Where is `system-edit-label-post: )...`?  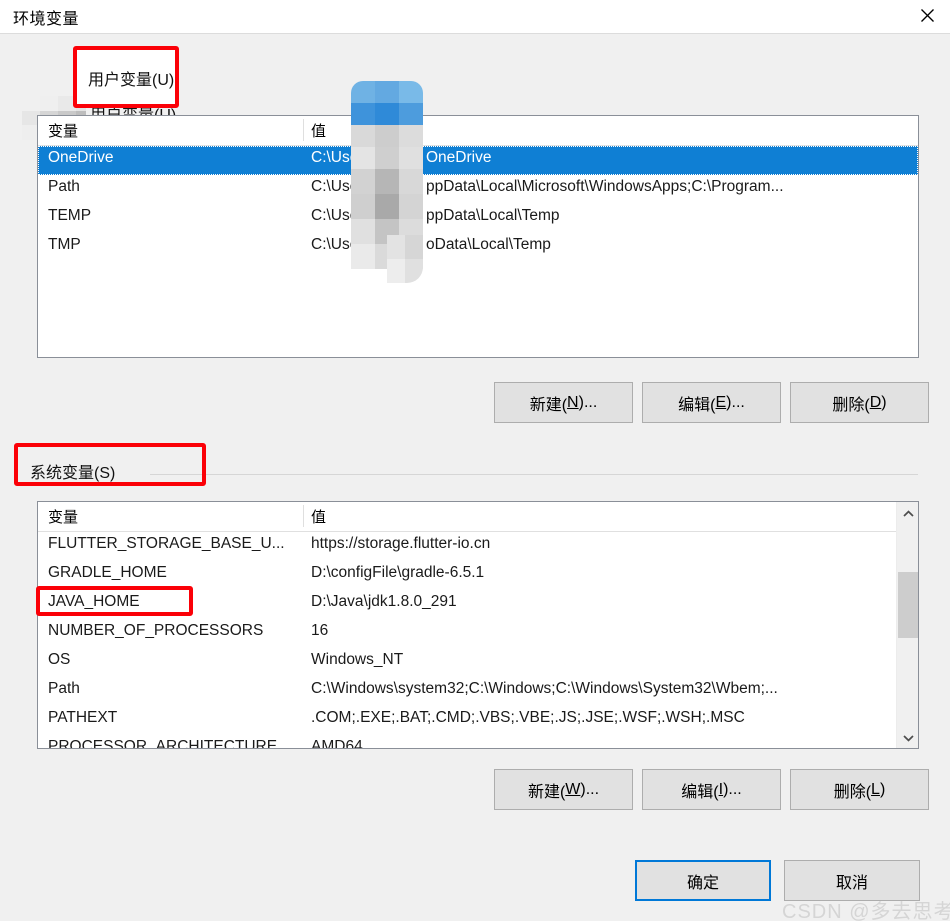 system-edit-label-post: )... is located at coordinates (732, 789).